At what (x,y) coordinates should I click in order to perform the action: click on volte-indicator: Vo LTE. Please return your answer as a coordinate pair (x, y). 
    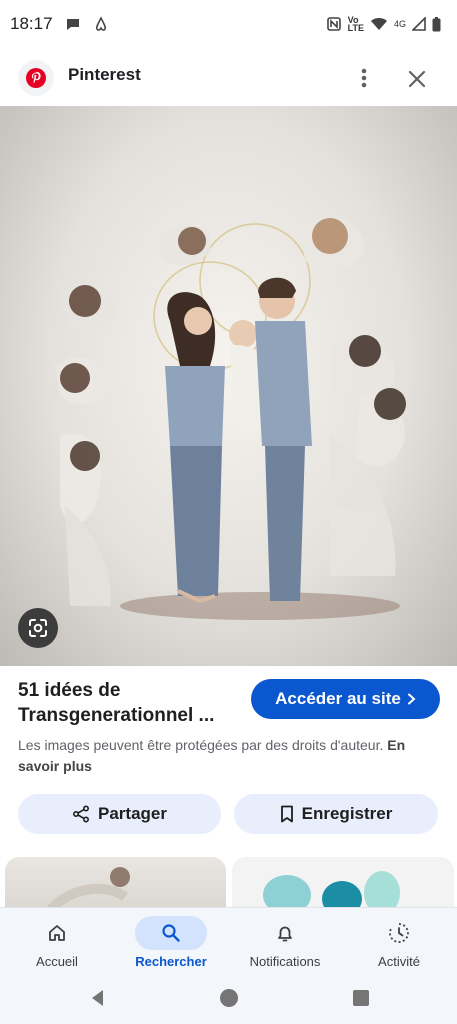
    Looking at the image, I should click on (355, 24).